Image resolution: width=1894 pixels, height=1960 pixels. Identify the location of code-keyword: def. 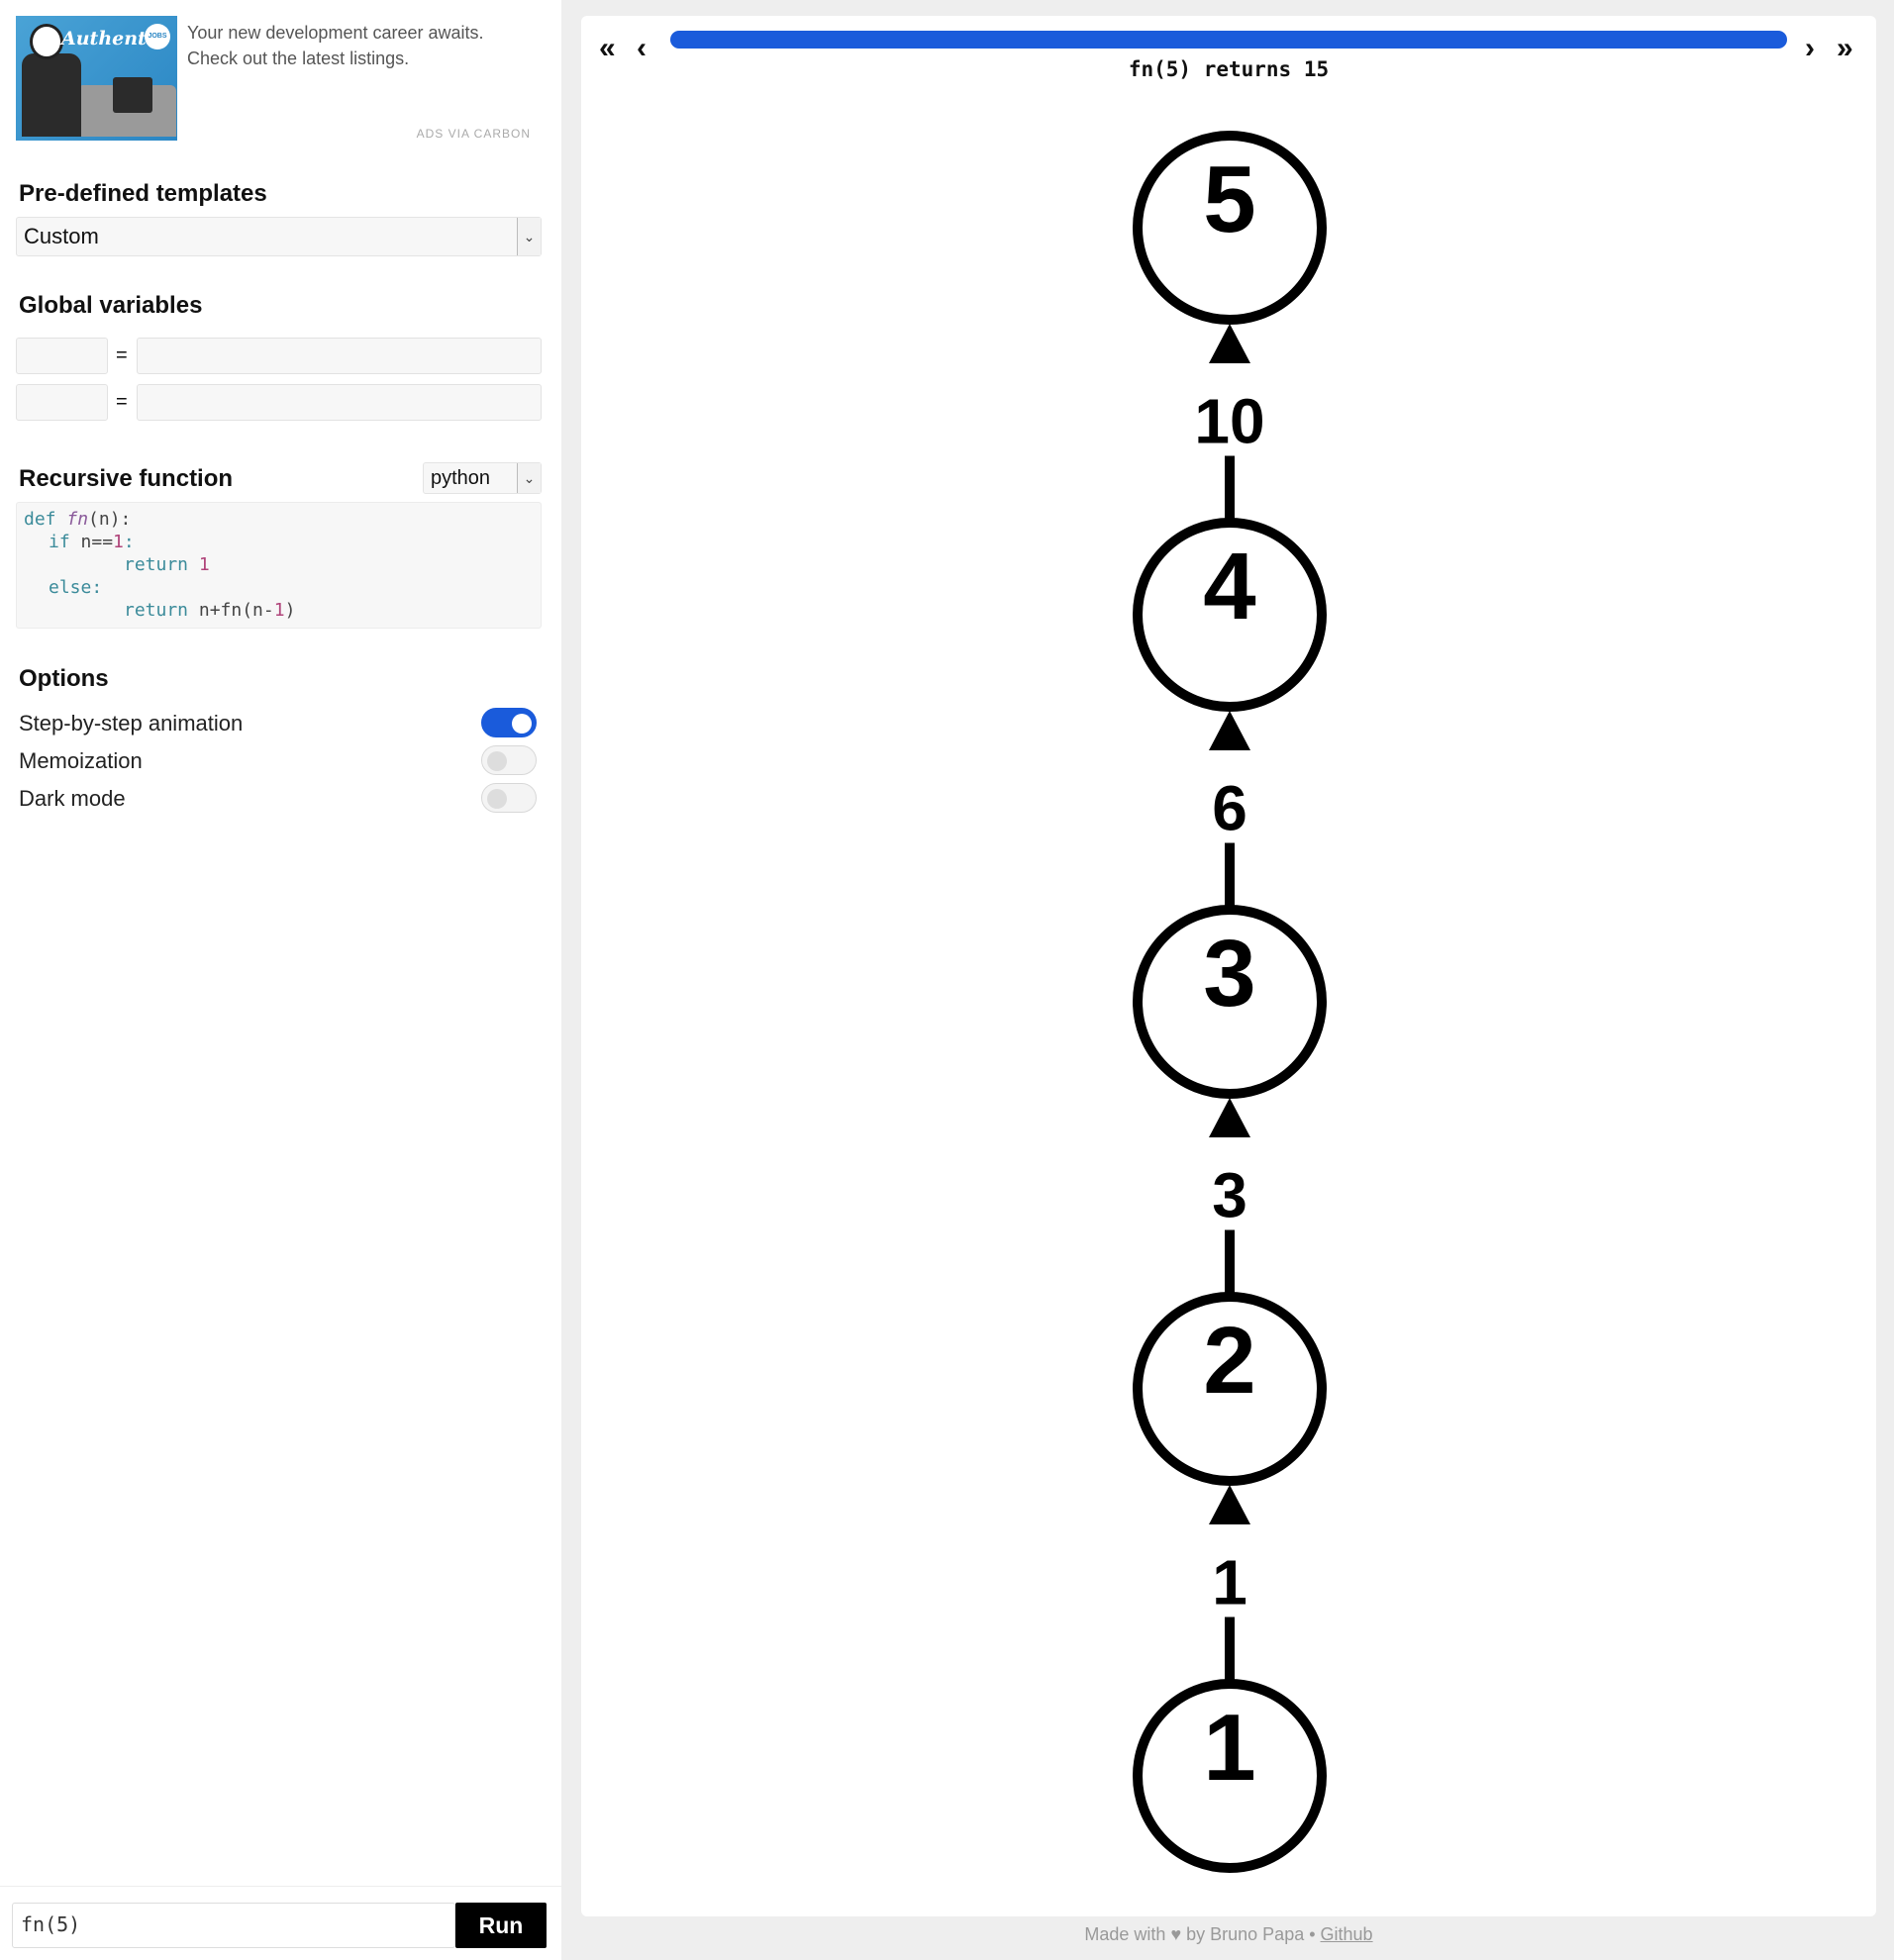
(40, 519).